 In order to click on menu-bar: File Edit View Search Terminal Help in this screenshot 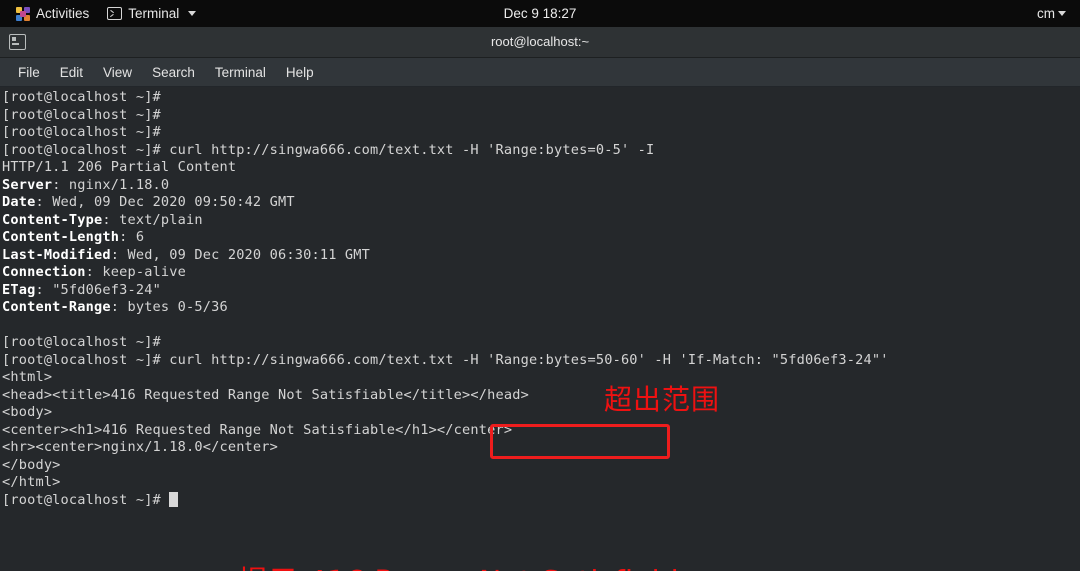, I will do `click(540, 72)`.